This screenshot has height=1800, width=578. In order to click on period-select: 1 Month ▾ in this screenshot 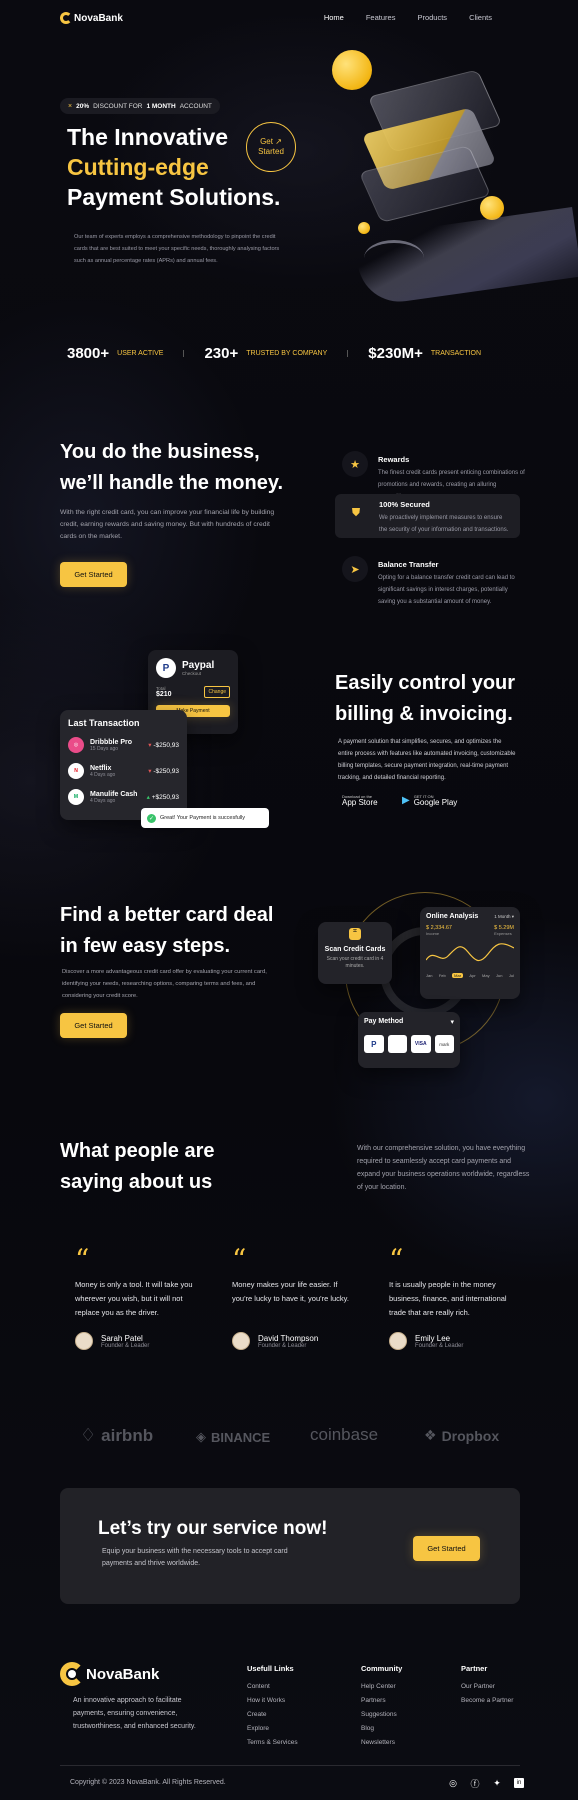, I will do `click(504, 917)`.